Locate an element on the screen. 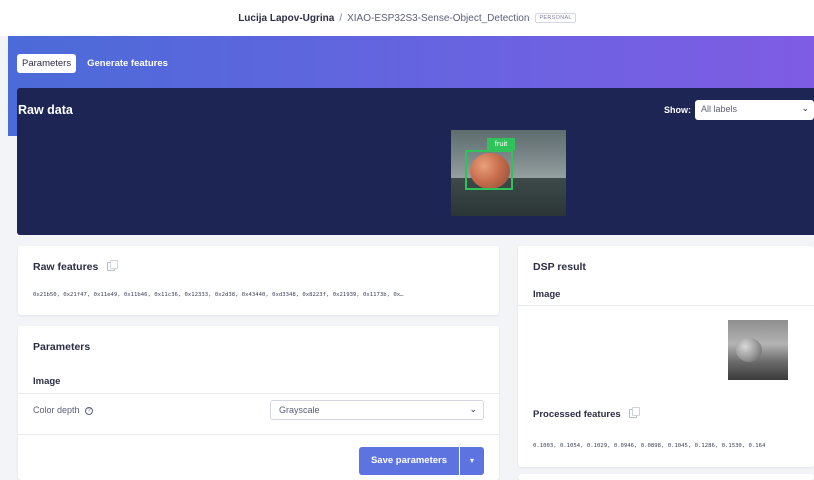 The width and height of the screenshot is (814, 480). label-filter-value: All labels is located at coordinates (719, 109).